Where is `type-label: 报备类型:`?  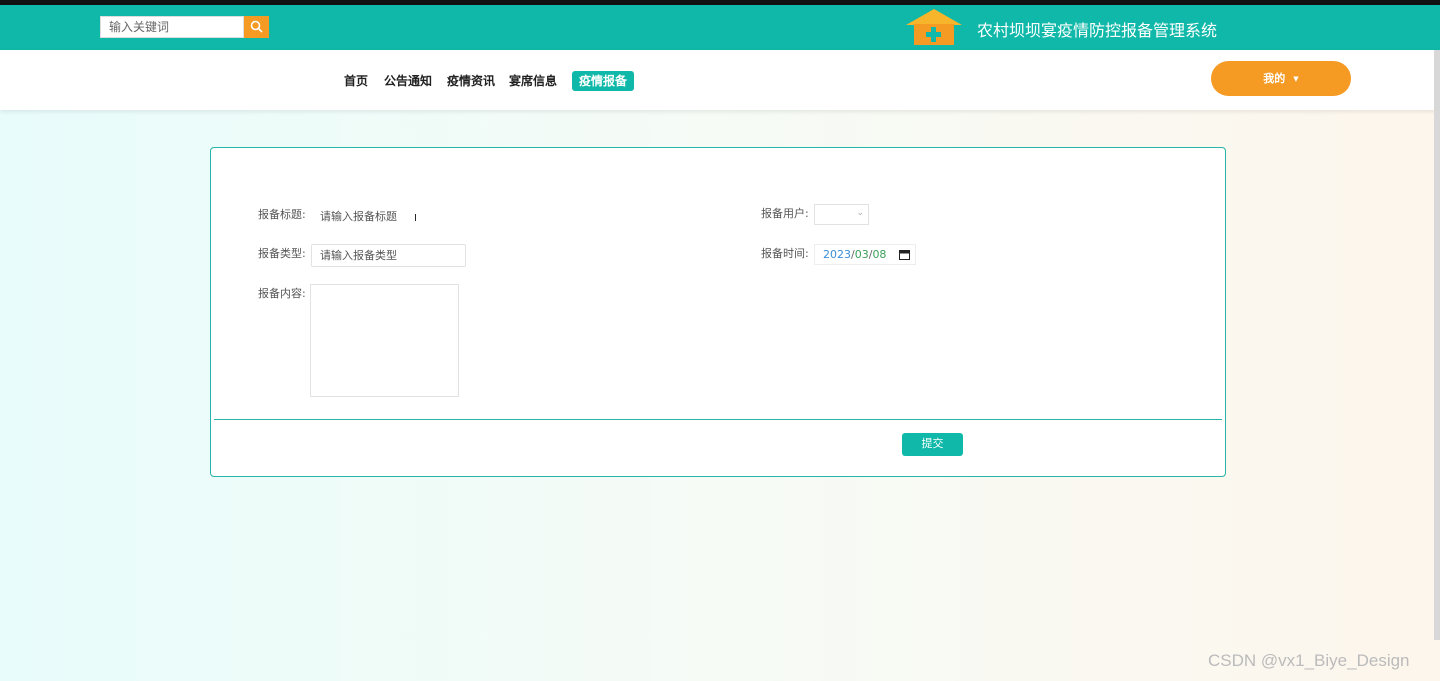 type-label: 报备类型: is located at coordinates (282, 253).